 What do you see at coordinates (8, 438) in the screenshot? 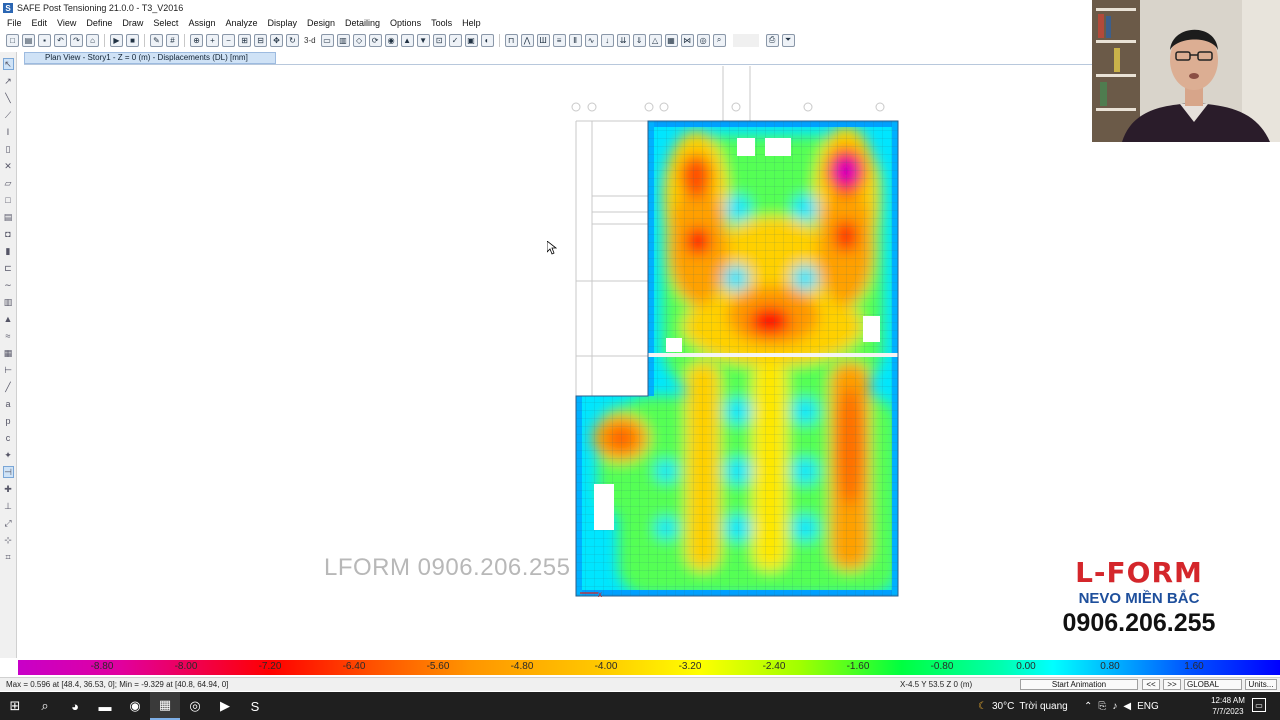
I see `clear-selection-icon: c` at bounding box center [8, 438].